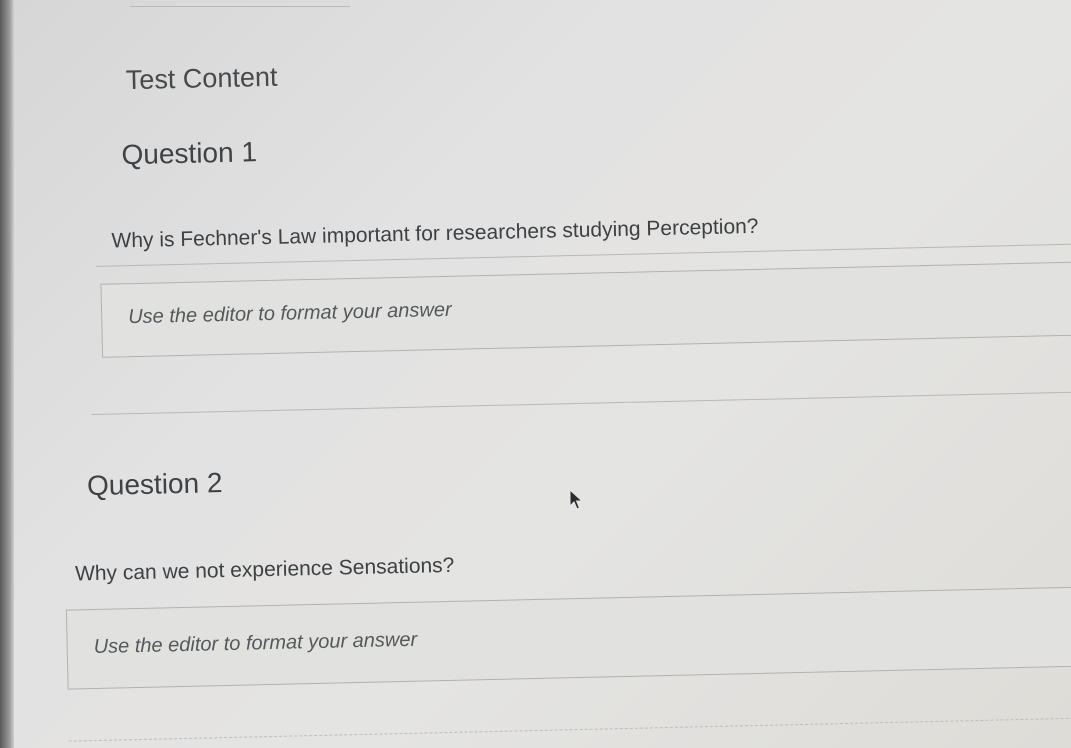  I want to click on section-title: Test Content, so click(201, 78).